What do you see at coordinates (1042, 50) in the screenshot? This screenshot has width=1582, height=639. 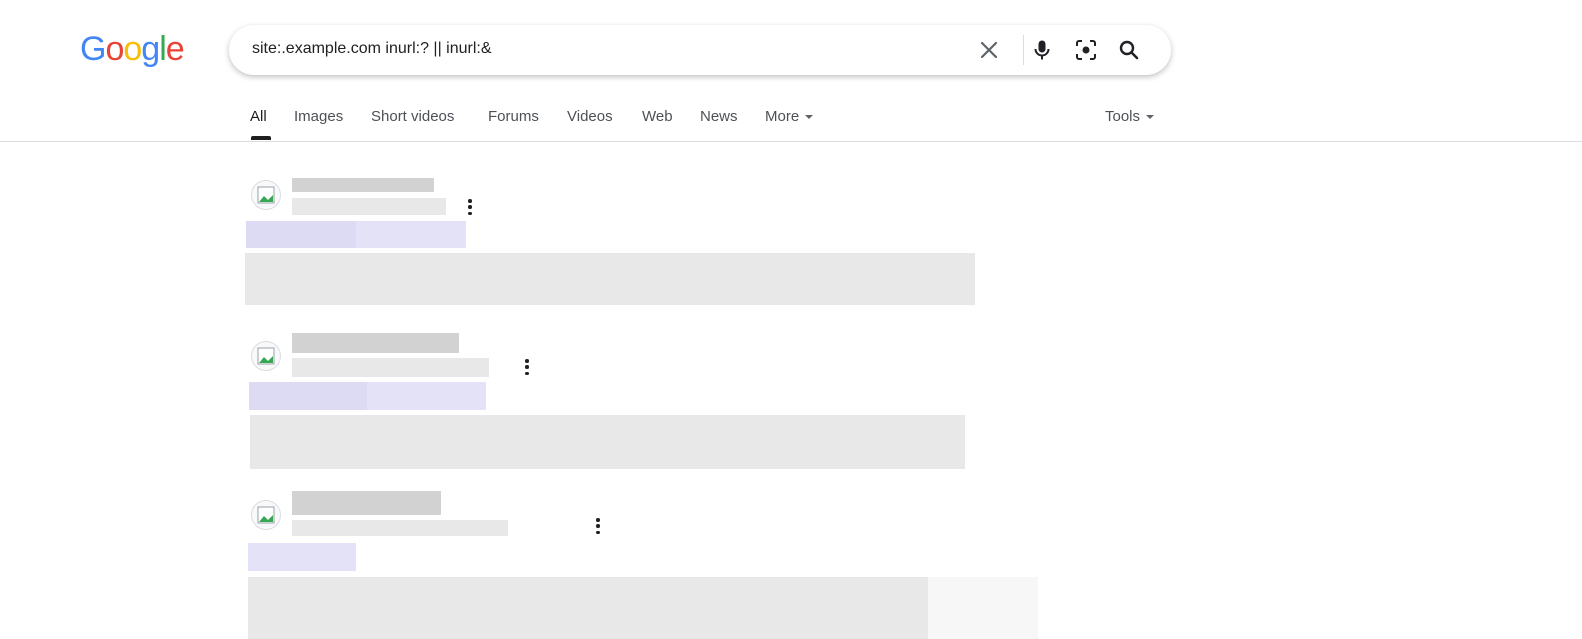 I see `microphone-icon` at bounding box center [1042, 50].